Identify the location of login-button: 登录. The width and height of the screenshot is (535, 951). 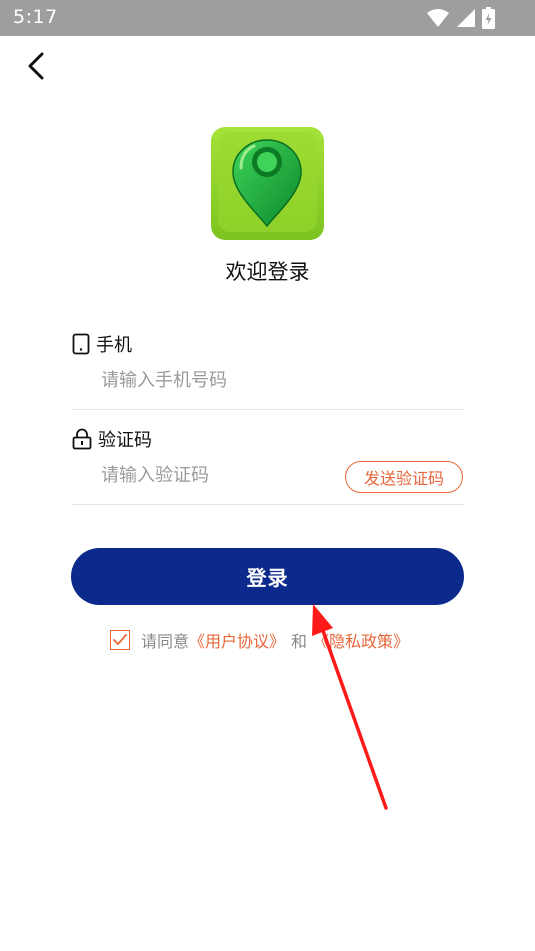
(267, 576).